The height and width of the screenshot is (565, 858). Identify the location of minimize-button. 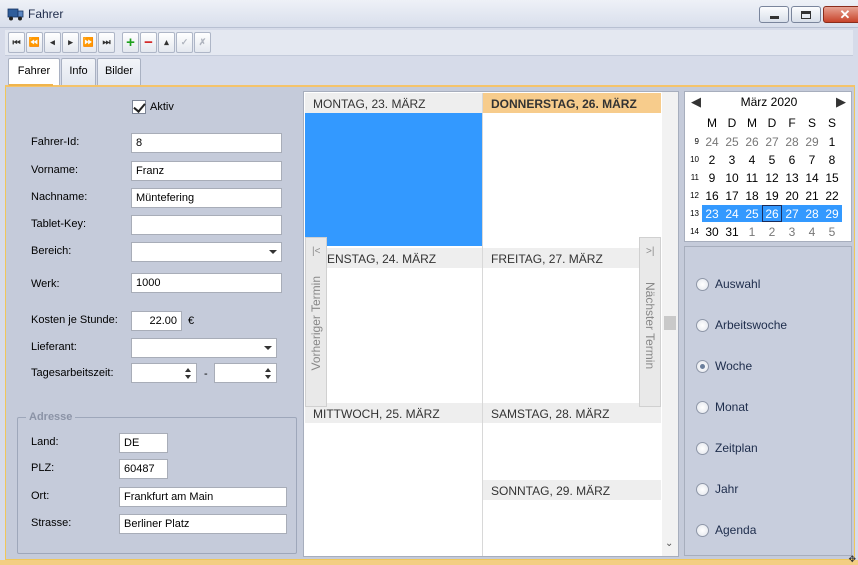
(774, 14).